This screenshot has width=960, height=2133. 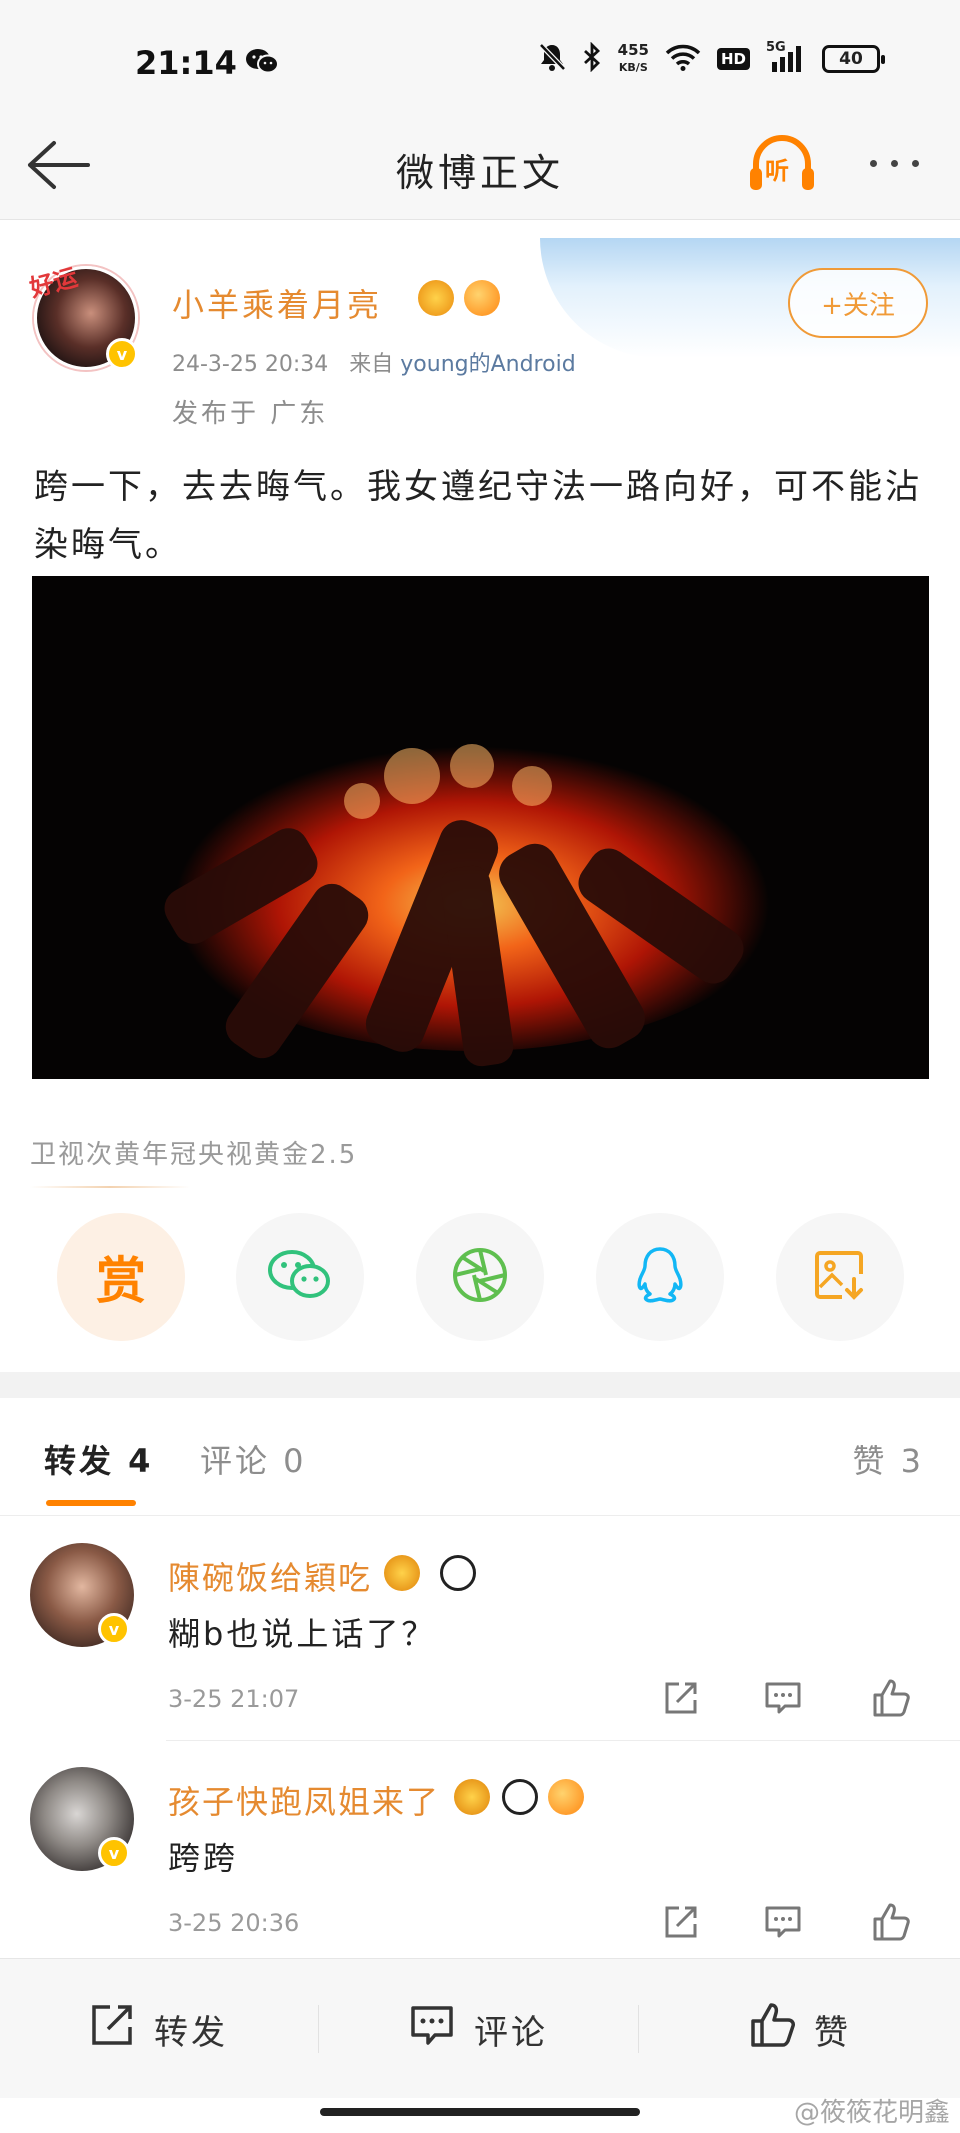 I want to click on share-row: 赏, so click(x=480, y=1278).